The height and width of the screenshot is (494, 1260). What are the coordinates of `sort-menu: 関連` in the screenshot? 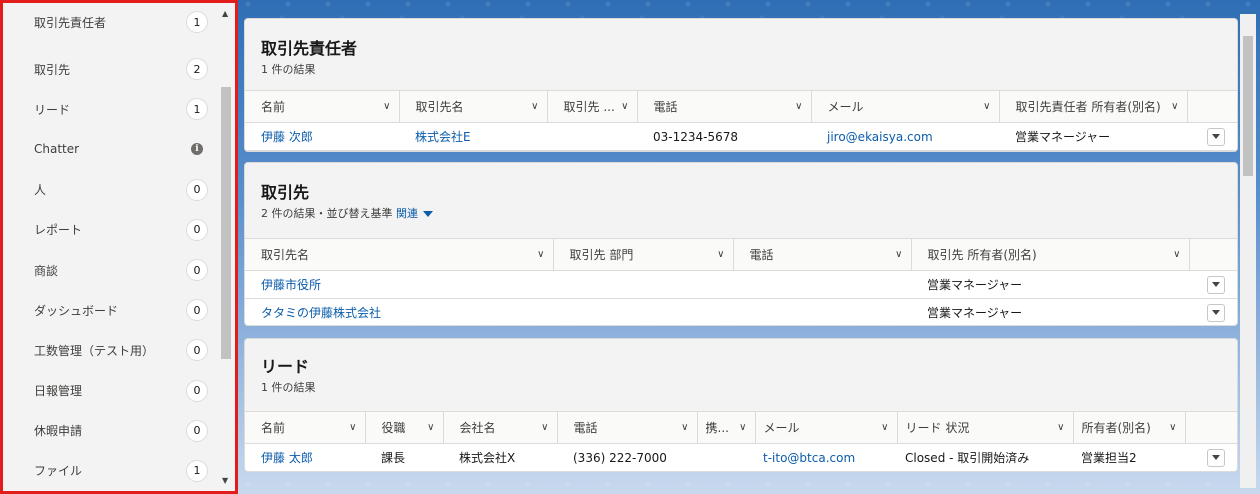 It's located at (414, 213).